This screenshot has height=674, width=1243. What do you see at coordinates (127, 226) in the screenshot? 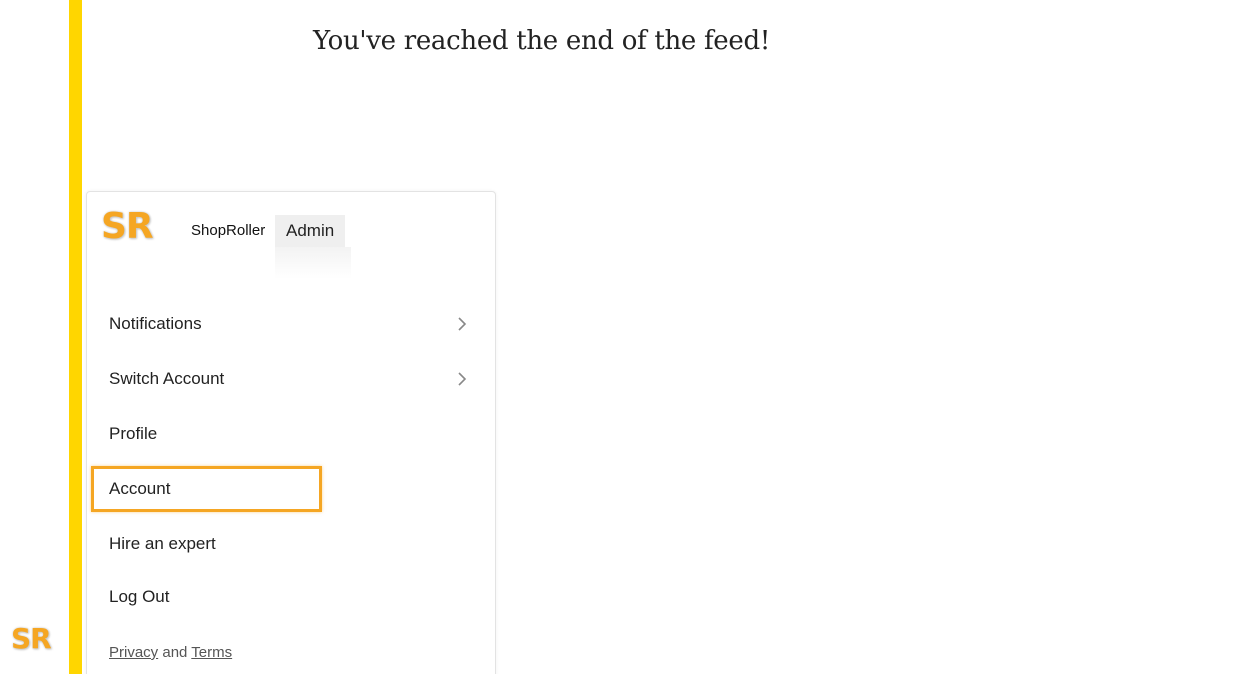
I see `shop-logo: SR` at bounding box center [127, 226].